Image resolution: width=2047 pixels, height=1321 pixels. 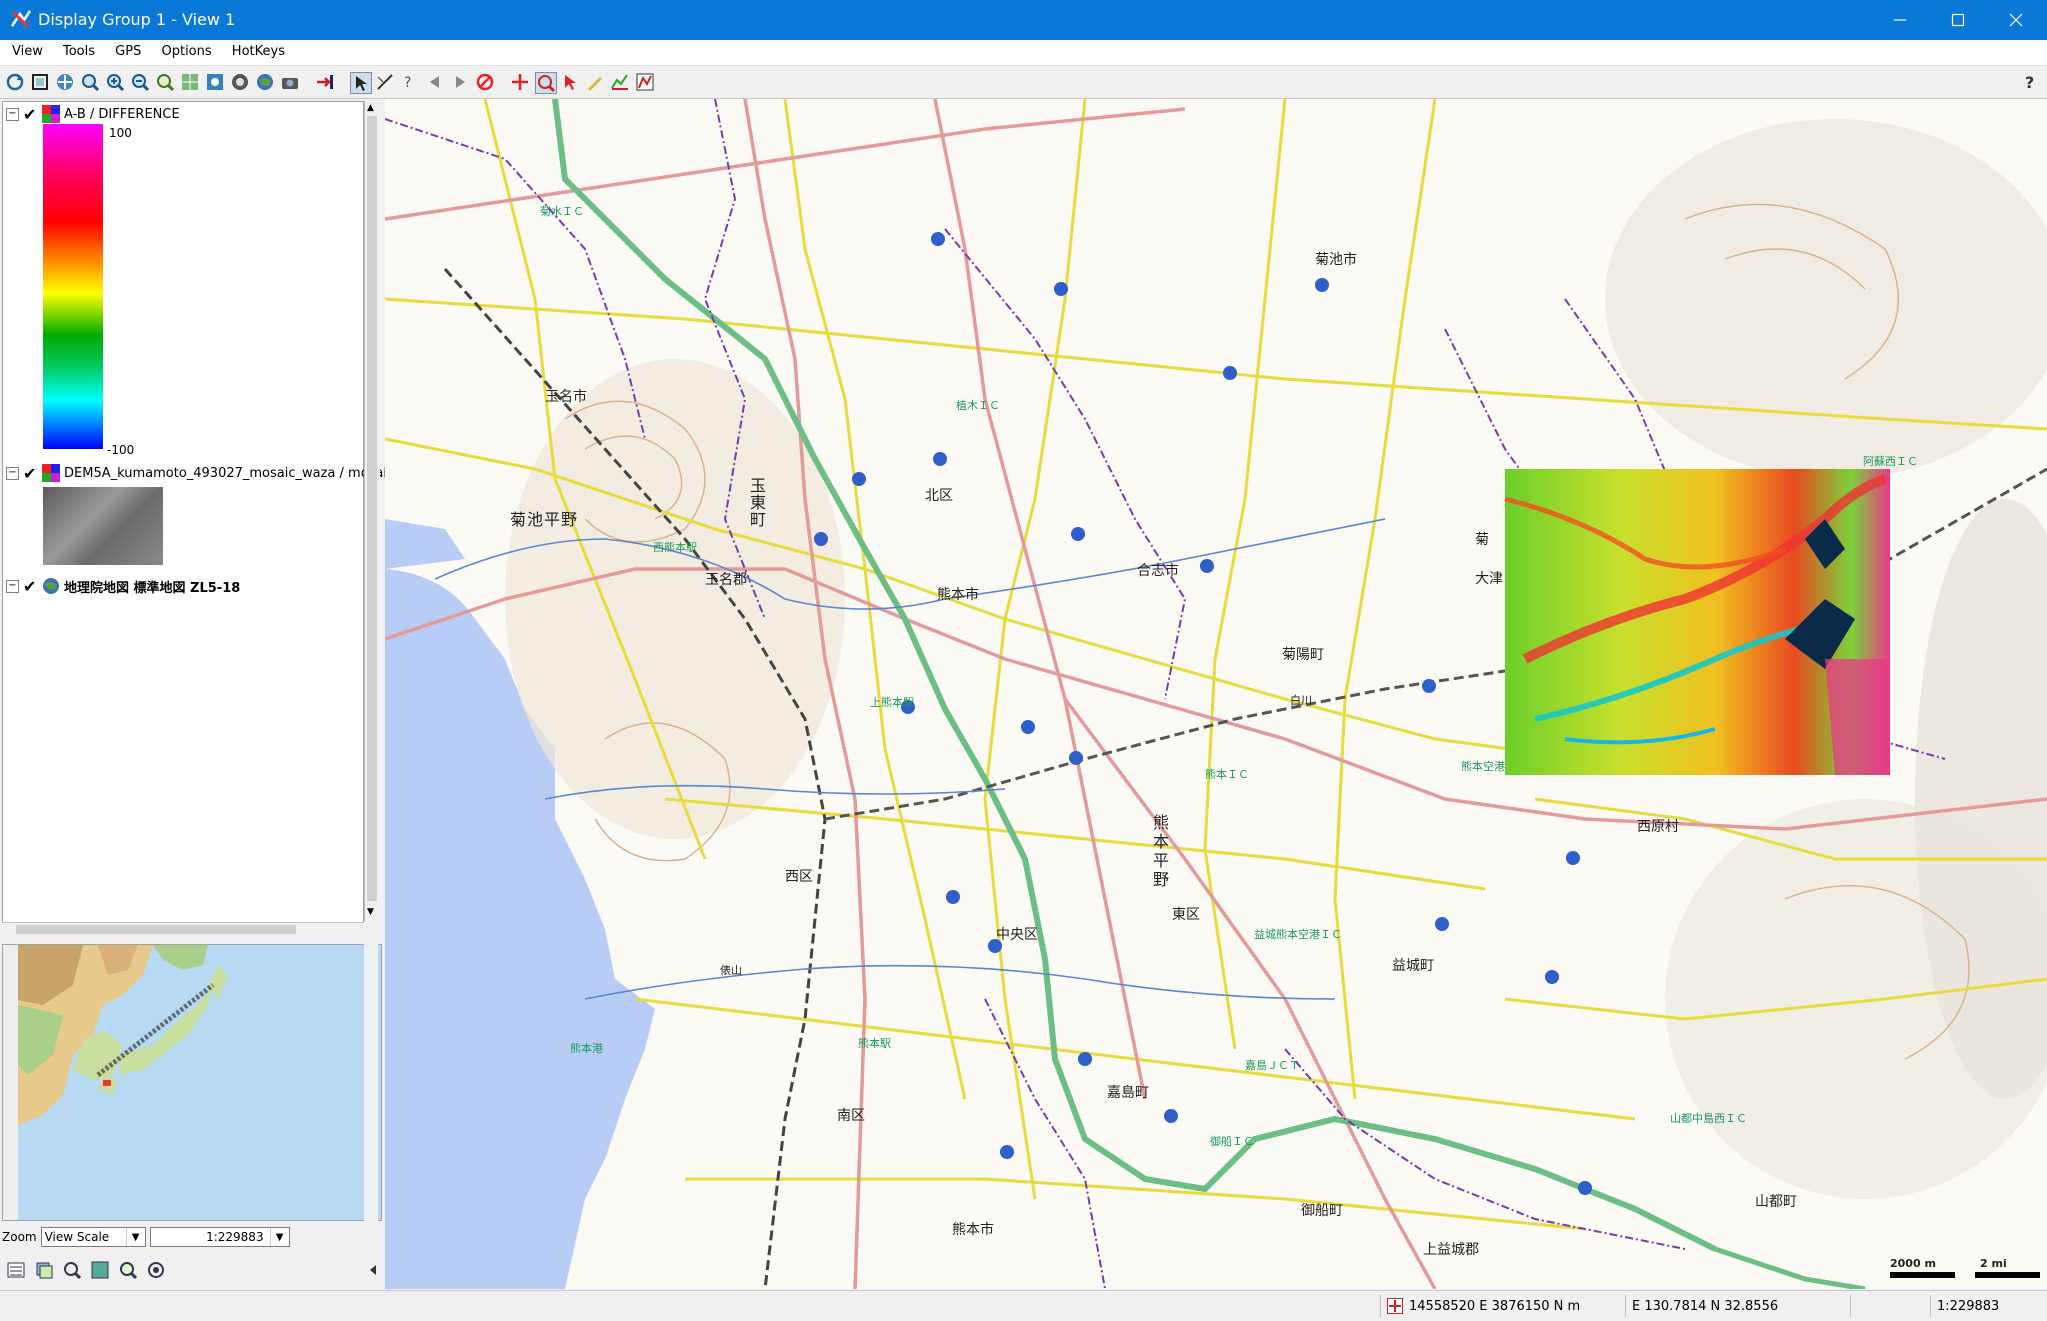 What do you see at coordinates (566, 397) in the screenshot?
I see `map-label: 玉名市` at bounding box center [566, 397].